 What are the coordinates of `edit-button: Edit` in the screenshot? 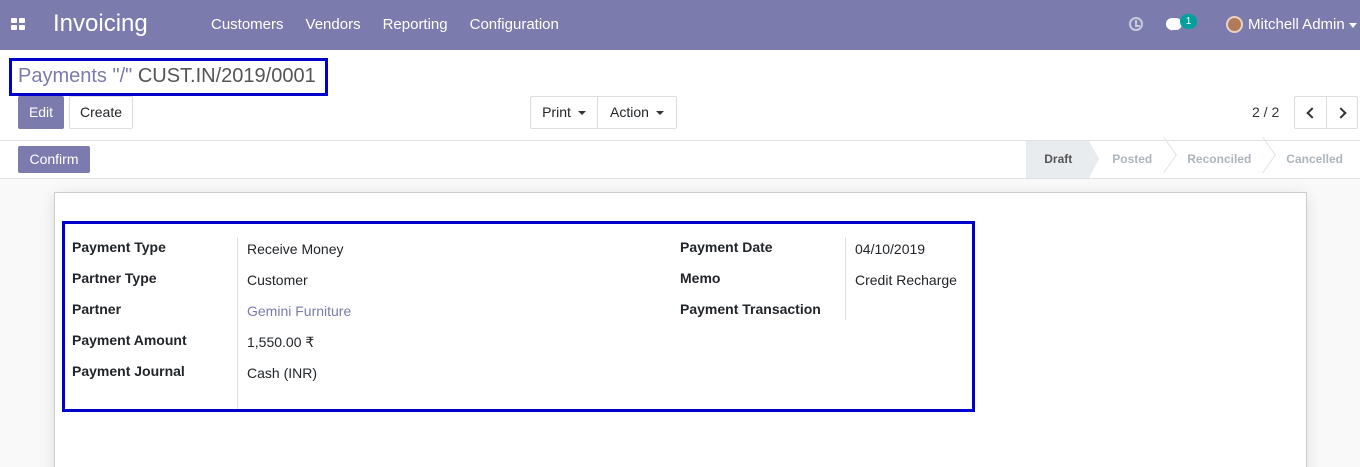 It's located at (41, 112).